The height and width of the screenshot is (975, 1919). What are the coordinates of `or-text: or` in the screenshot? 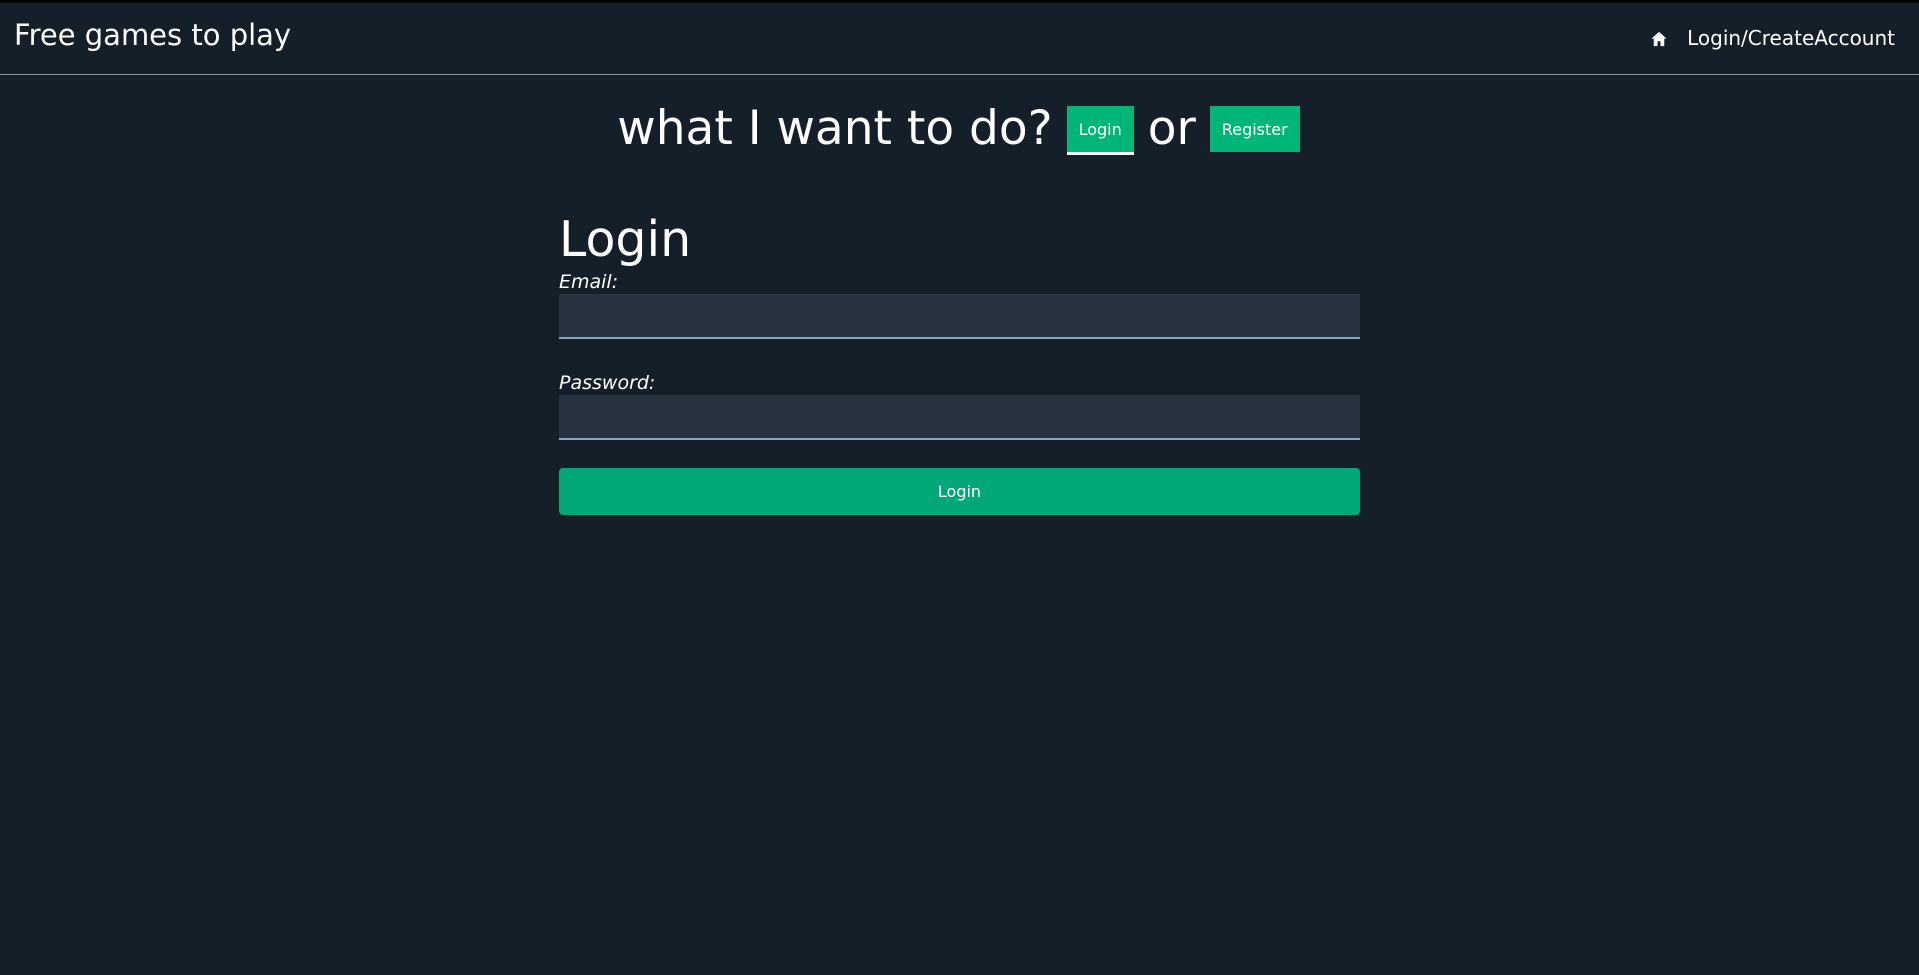 It's located at (1171, 128).